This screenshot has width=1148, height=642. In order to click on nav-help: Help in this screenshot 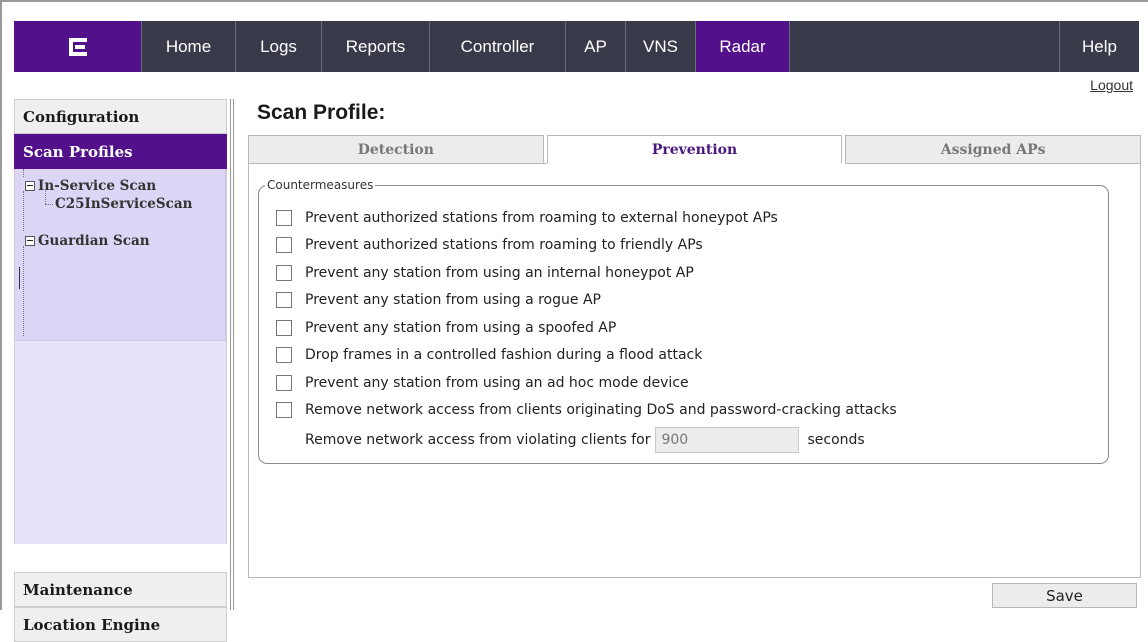, I will do `click(1099, 46)`.